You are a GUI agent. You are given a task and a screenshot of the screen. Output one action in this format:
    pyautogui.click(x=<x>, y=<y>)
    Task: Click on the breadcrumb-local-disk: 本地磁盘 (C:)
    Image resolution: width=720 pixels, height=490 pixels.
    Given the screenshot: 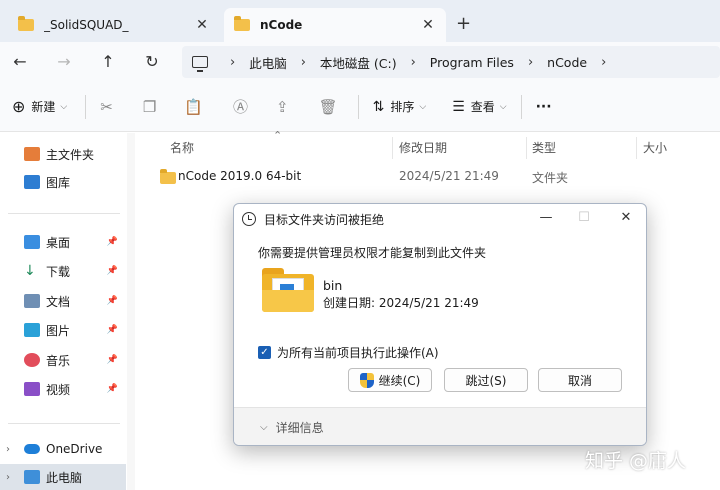 What is the action you would take?
    pyautogui.click(x=358, y=62)
    